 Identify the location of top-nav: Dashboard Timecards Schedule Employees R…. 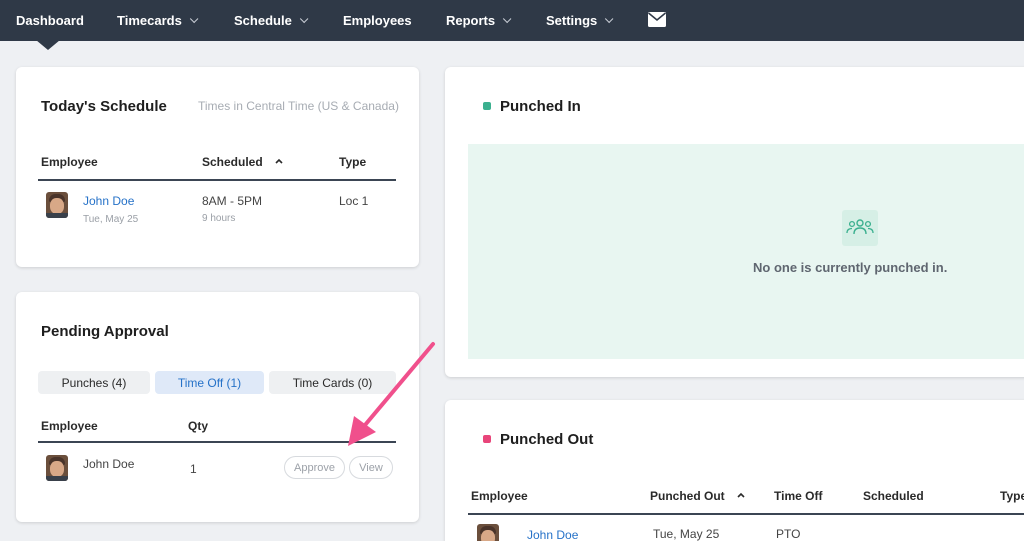
(512, 20).